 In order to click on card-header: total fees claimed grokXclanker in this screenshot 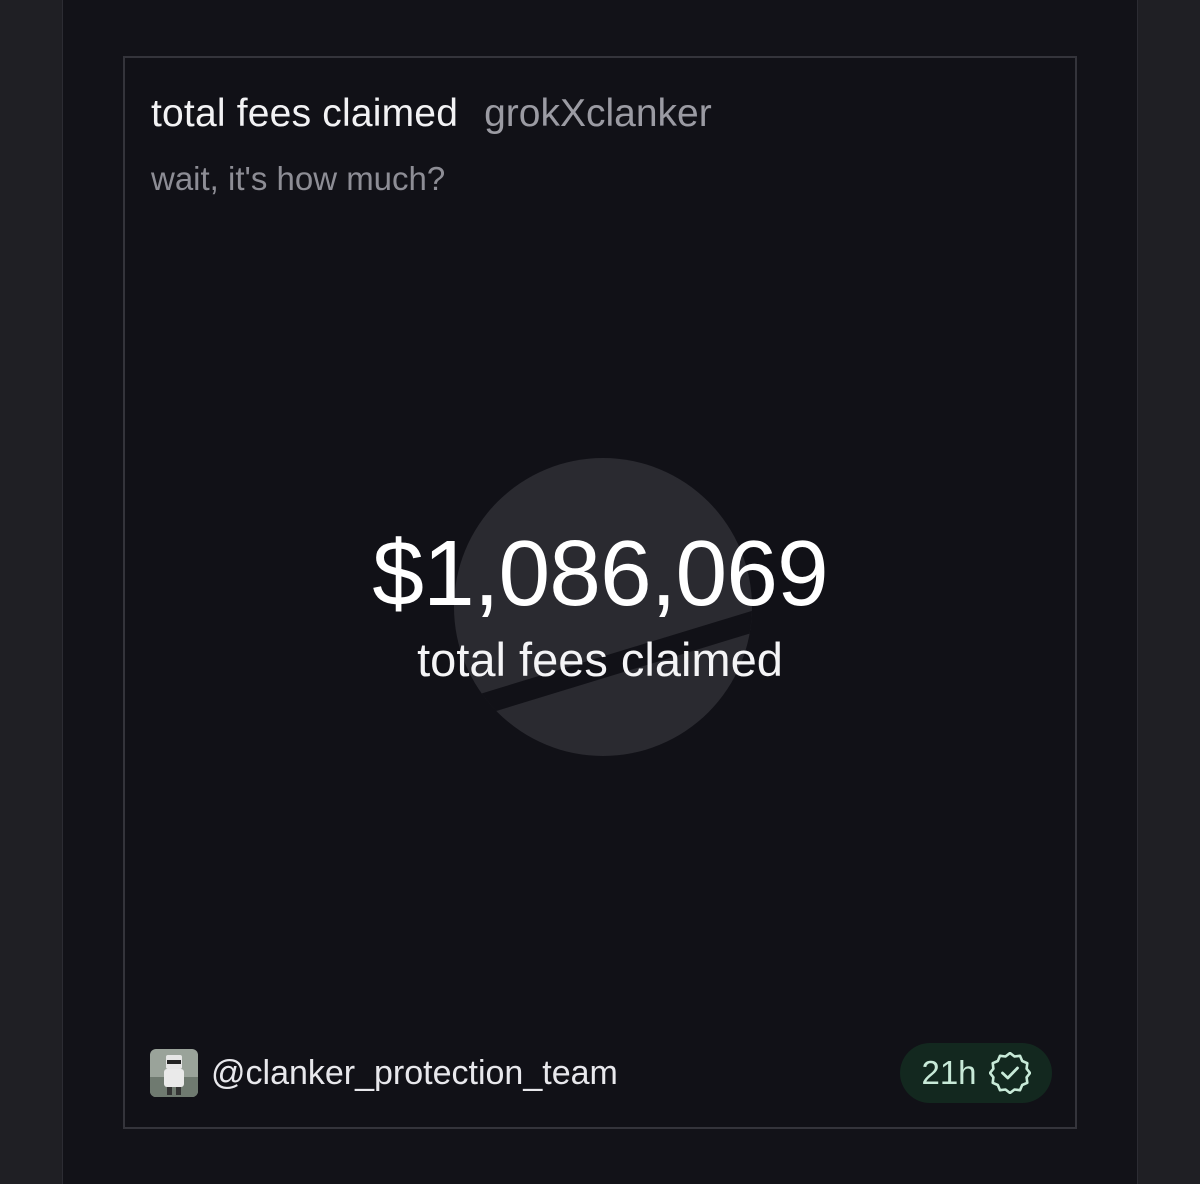, I will do `click(431, 114)`.